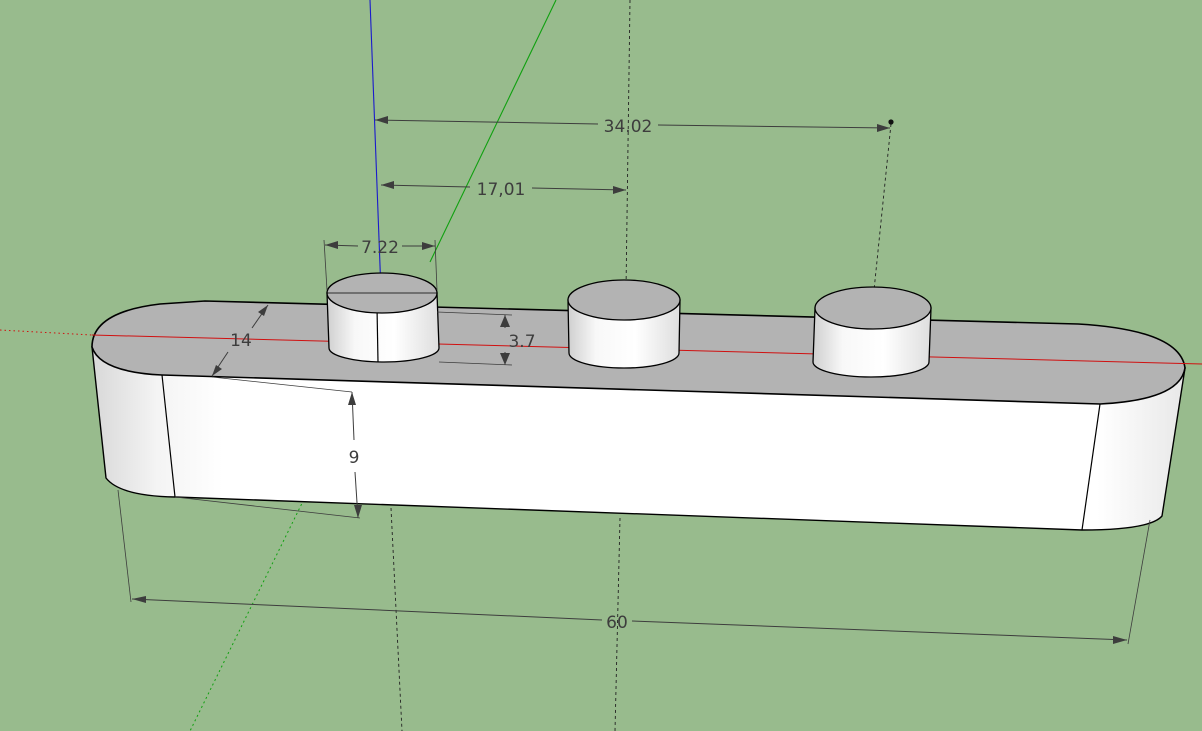  Describe the element at coordinates (891, 122) in the screenshot. I see `endpoint-marker` at that location.